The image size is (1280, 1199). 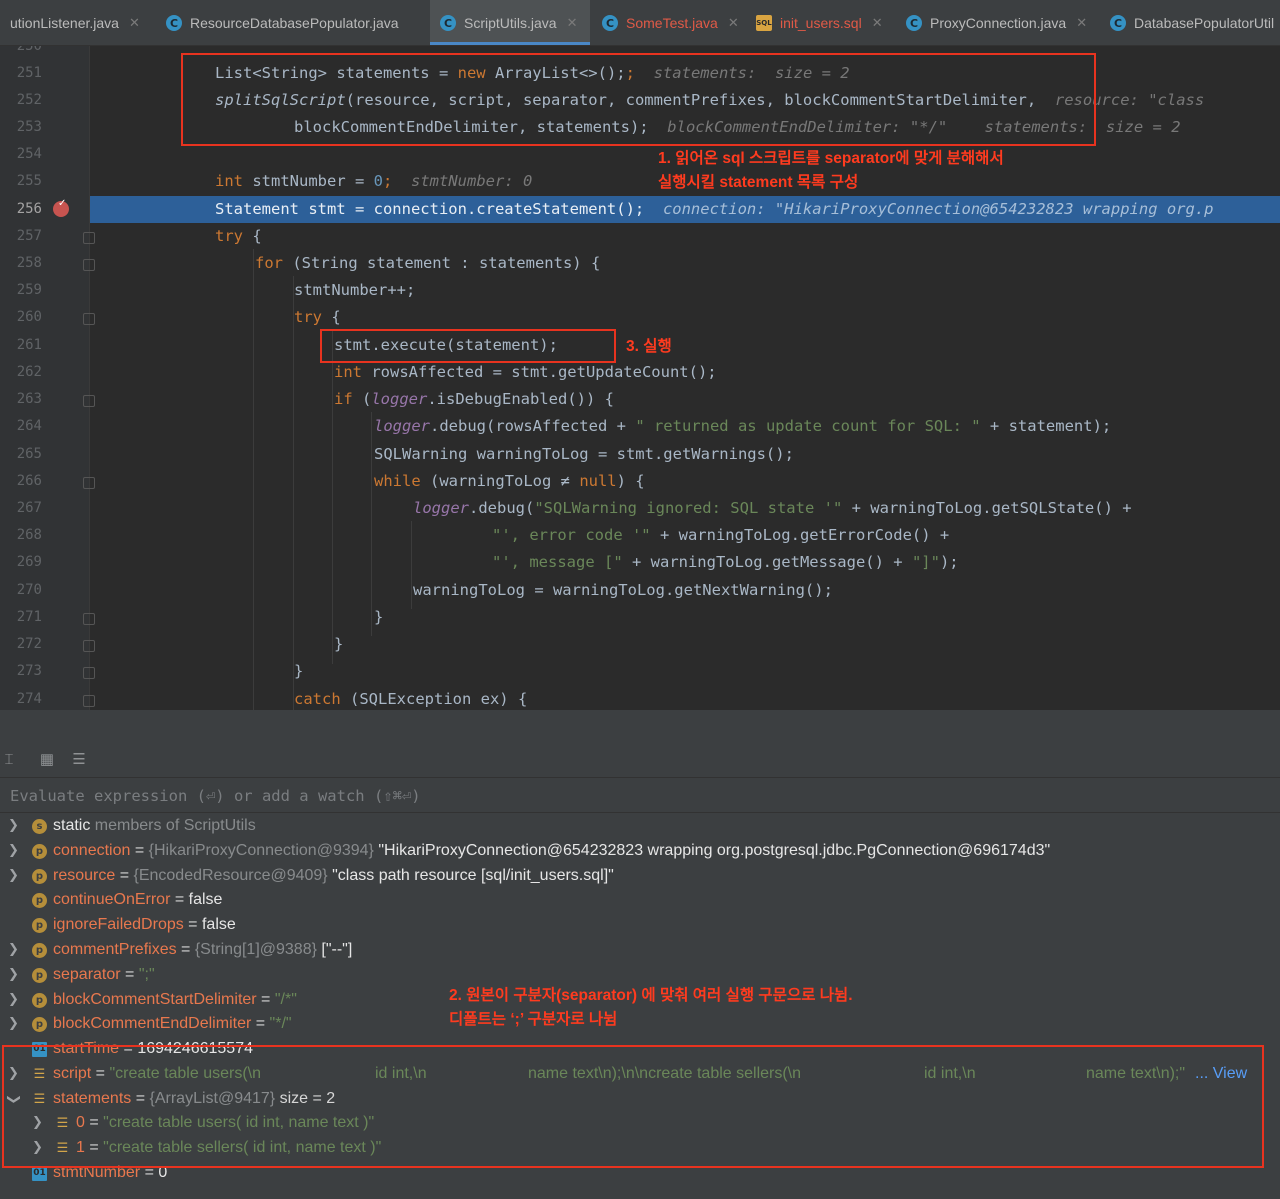 I want to click on evaluate-expression-input, so click(x=635, y=796).